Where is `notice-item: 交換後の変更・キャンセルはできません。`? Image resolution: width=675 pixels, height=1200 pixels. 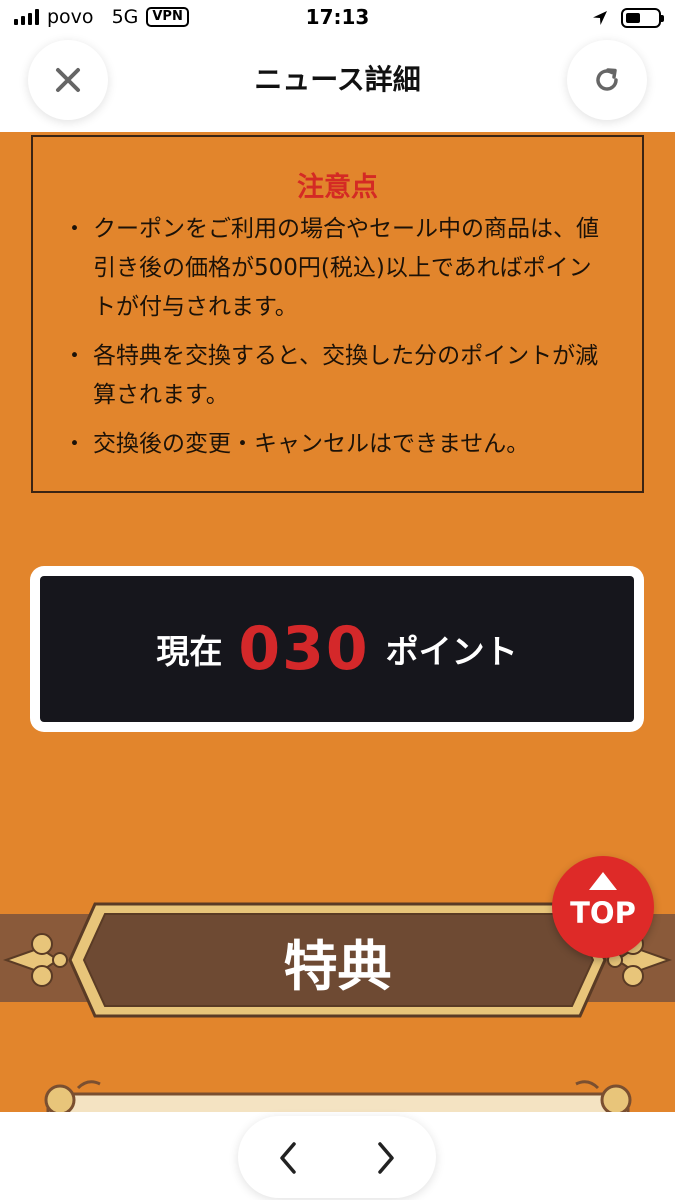
notice-item: 交換後の変更・キャンセルはできません。 is located at coordinates (337, 444).